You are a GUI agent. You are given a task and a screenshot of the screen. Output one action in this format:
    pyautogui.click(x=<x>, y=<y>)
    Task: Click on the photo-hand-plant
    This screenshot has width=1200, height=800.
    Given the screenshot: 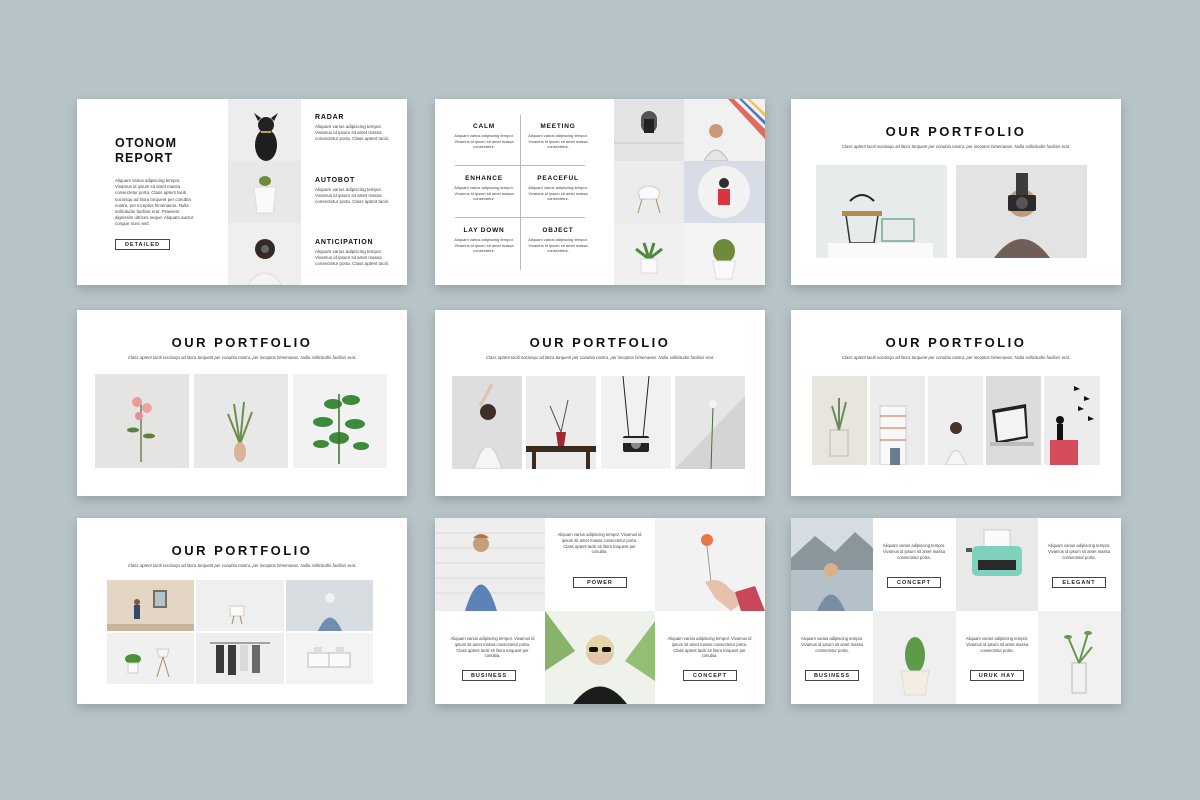 What is the action you would take?
    pyautogui.click(x=241, y=421)
    